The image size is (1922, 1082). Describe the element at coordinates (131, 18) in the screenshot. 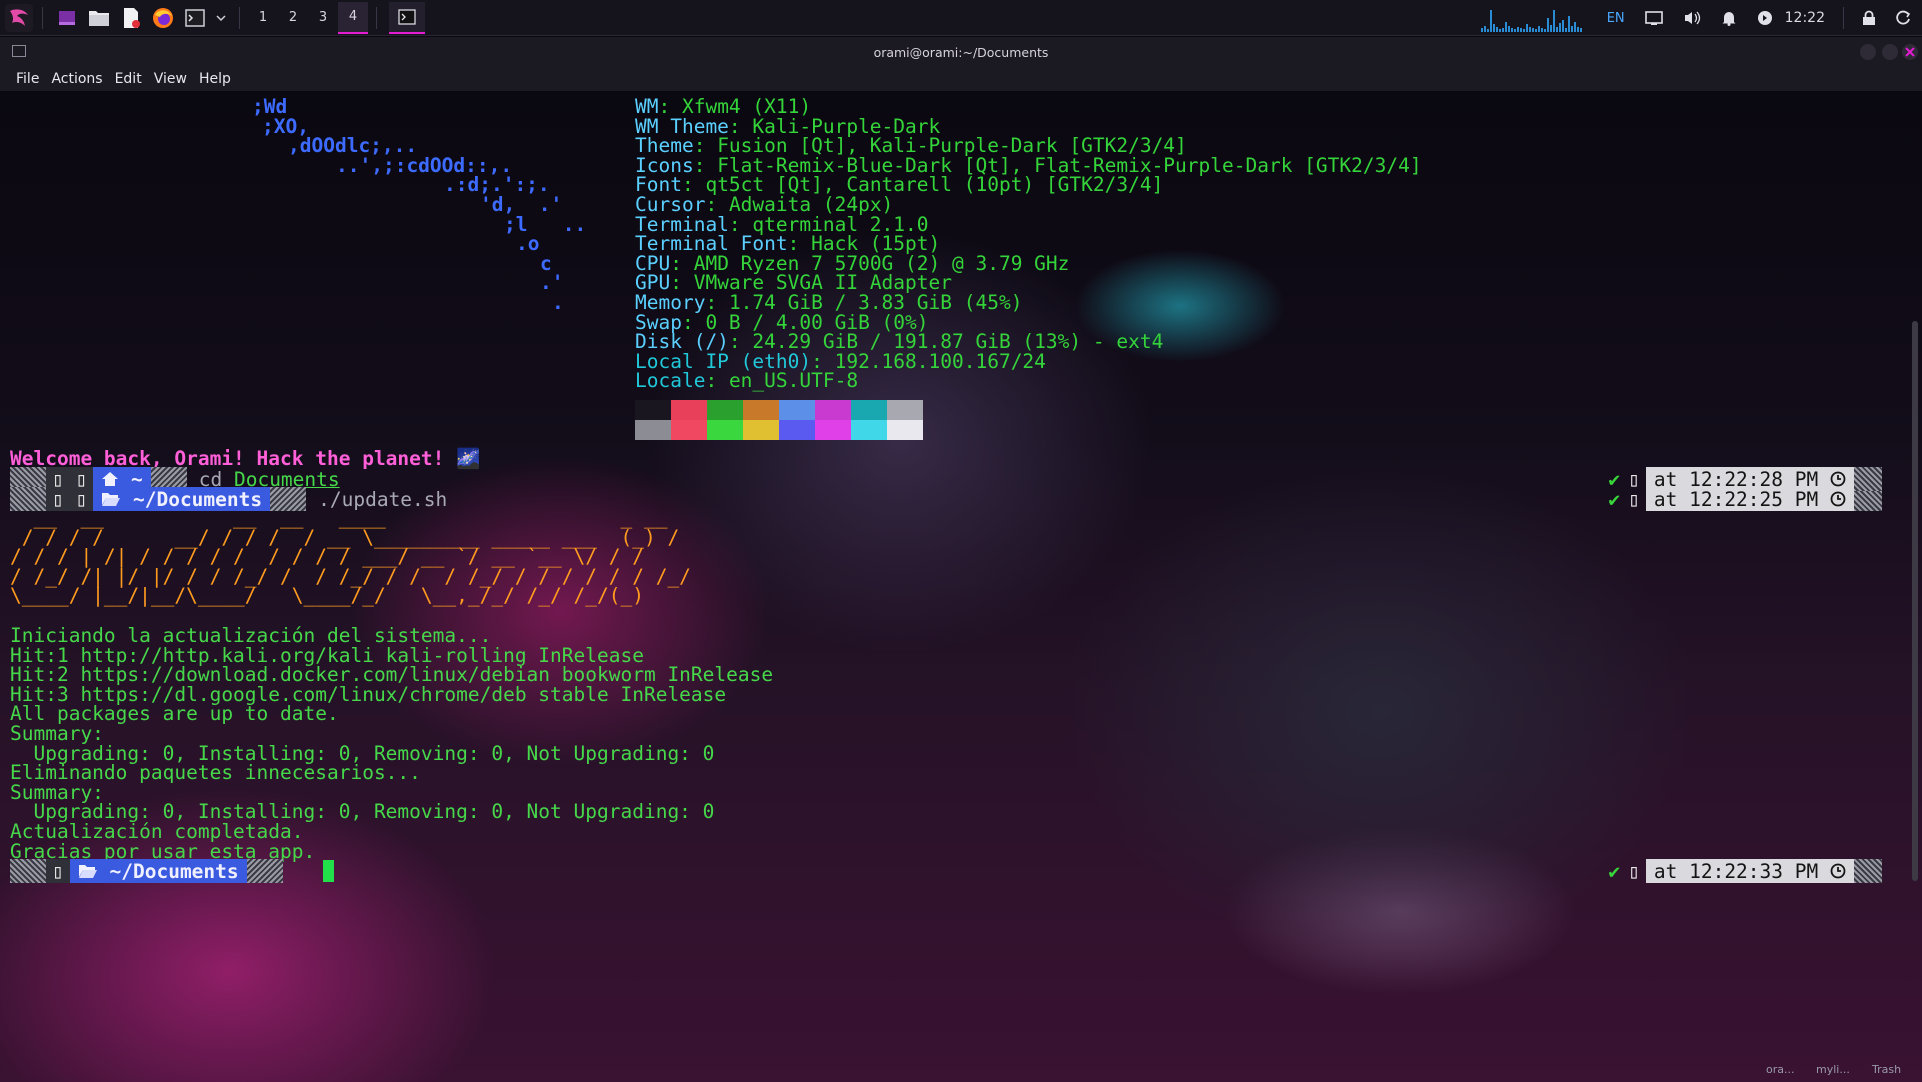

I see `text-editor-icon` at that location.